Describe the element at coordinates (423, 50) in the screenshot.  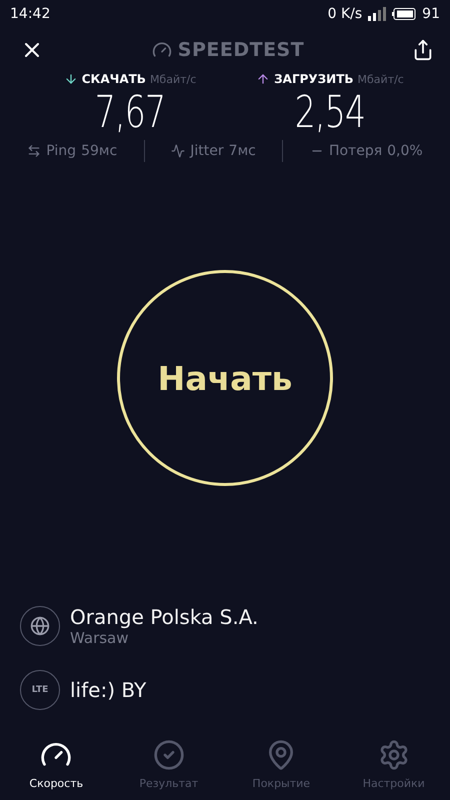
I see `share-icon` at that location.